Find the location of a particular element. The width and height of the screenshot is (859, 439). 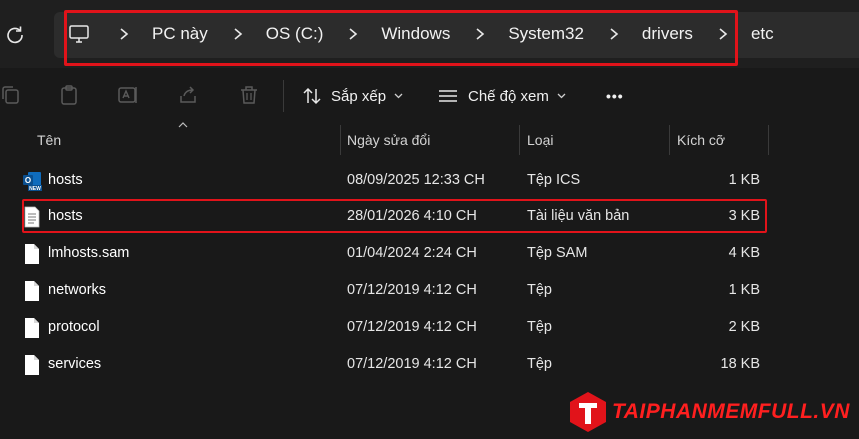

toolbar-separator is located at coordinates (283, 96).